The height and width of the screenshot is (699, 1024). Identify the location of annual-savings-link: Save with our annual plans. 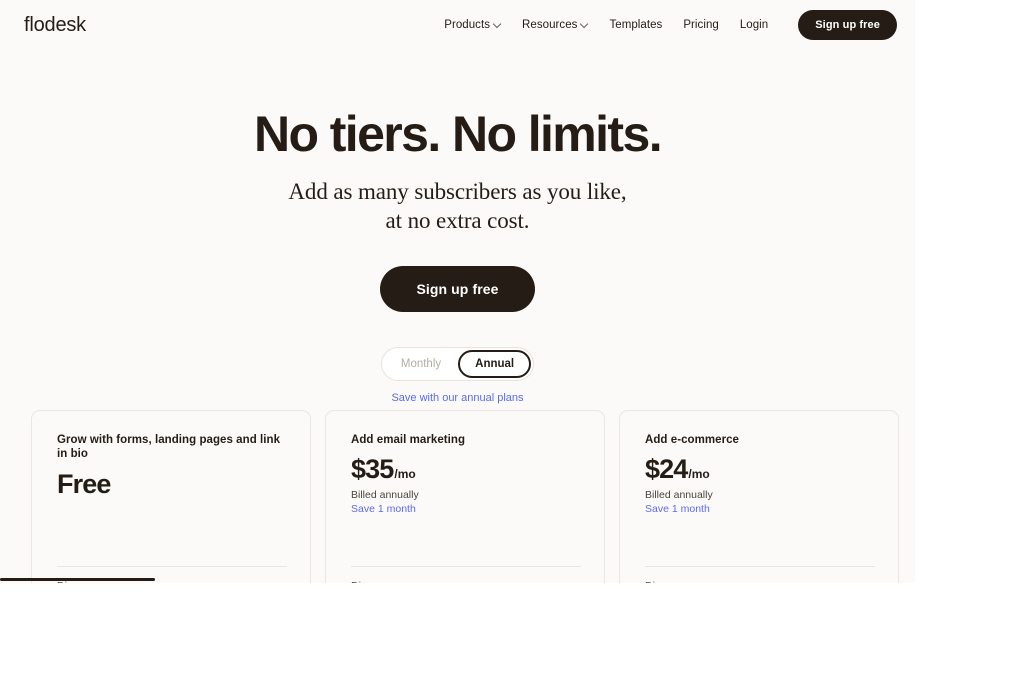
(457, 398).